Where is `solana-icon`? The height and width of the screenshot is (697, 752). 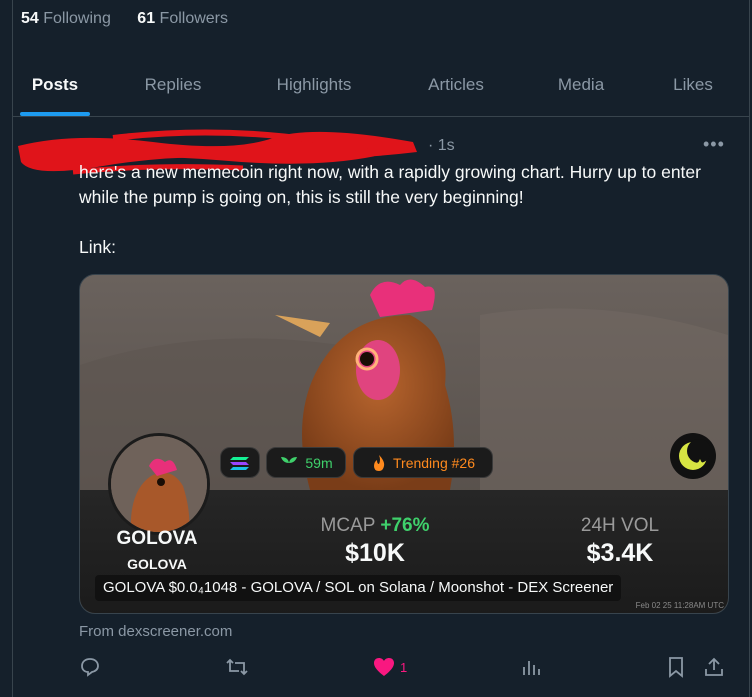
solana-icon is located at coordinates (240, 462).